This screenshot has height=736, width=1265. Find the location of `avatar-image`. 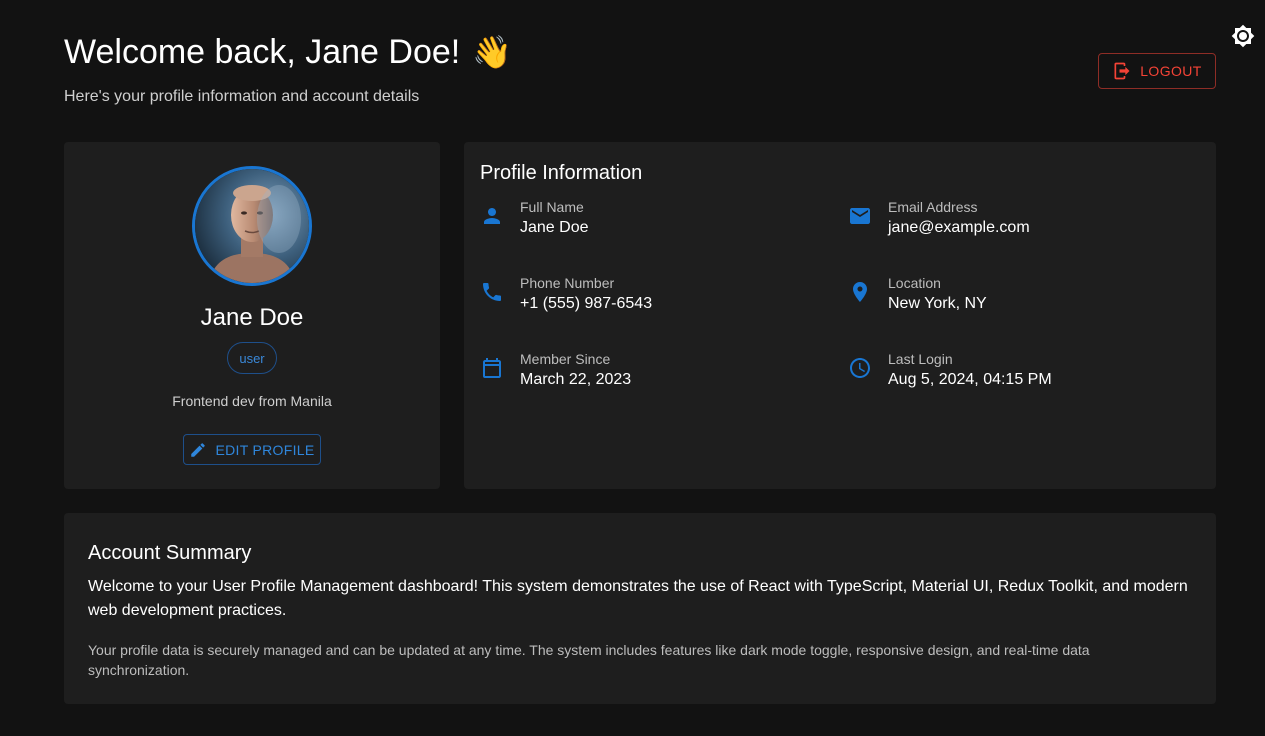

avatar-image is located at coordinates (252, 226).